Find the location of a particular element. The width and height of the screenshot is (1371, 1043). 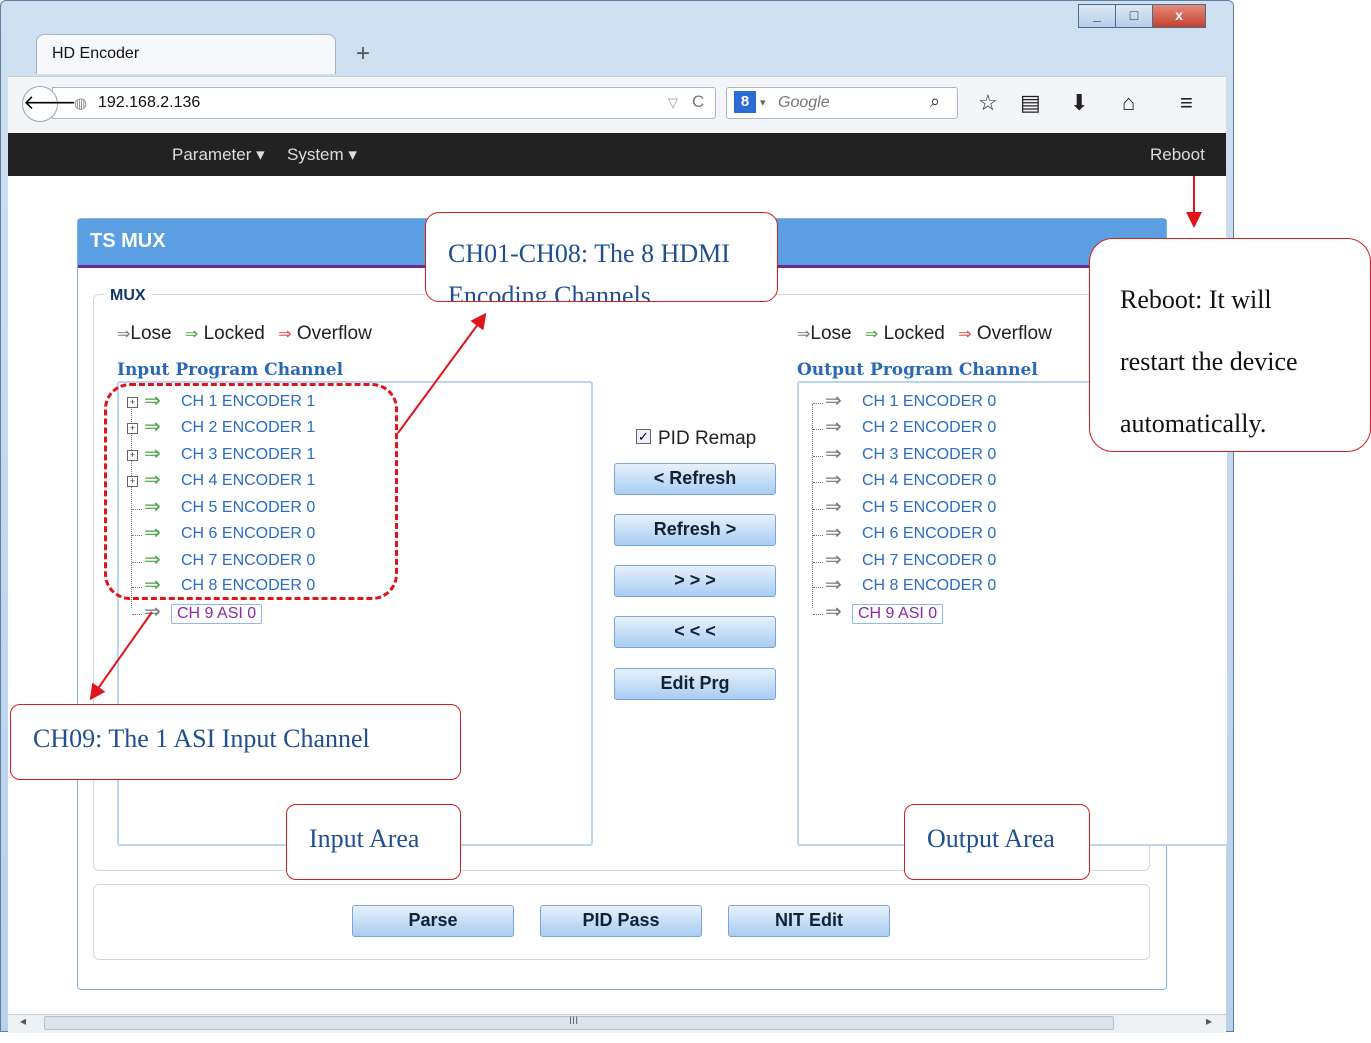

ch09-arrow is located at coordinates (121, 656).